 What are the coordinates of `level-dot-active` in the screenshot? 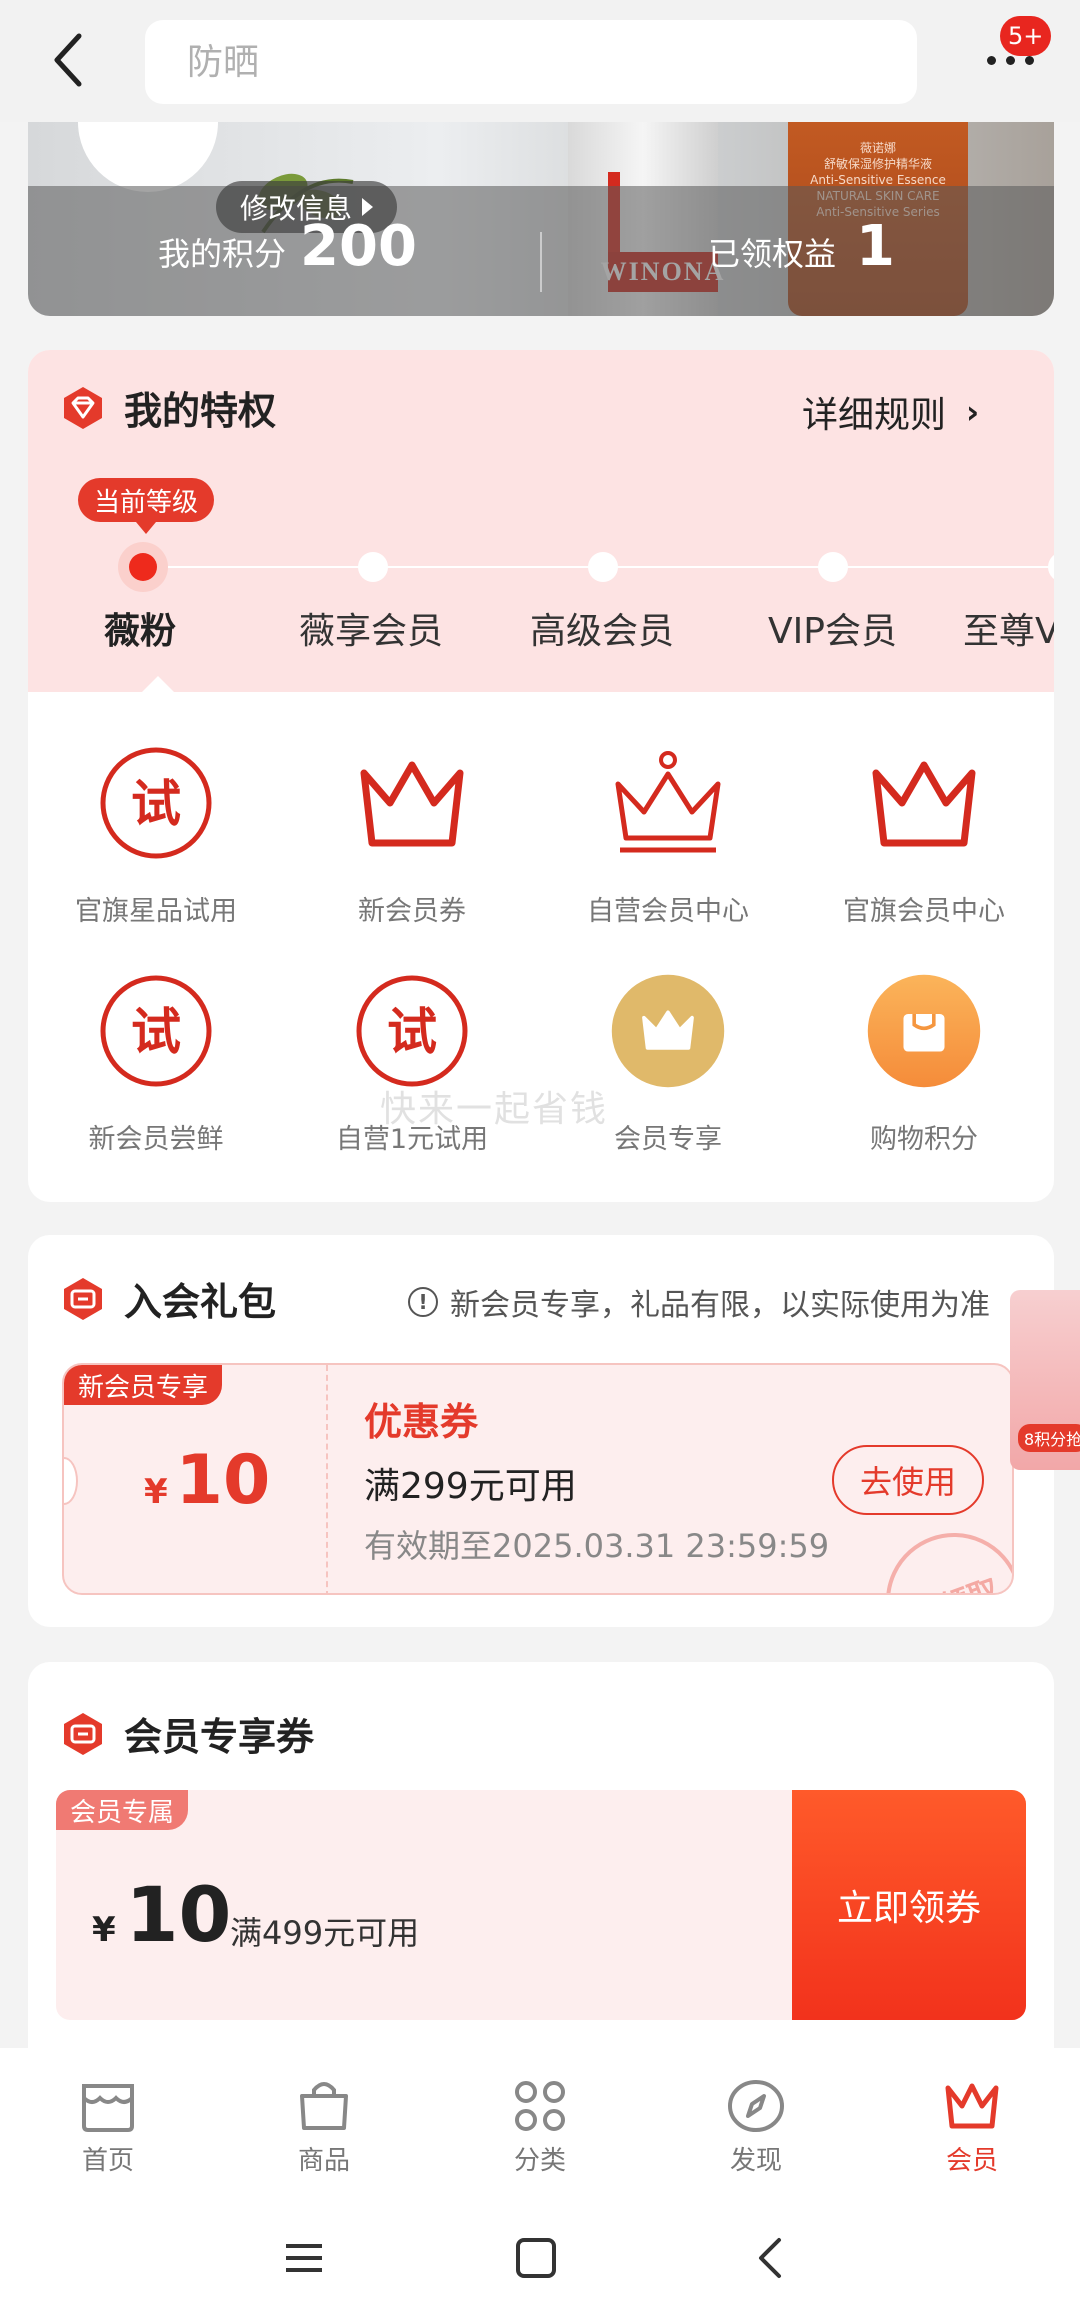 It's located at (143, 567).